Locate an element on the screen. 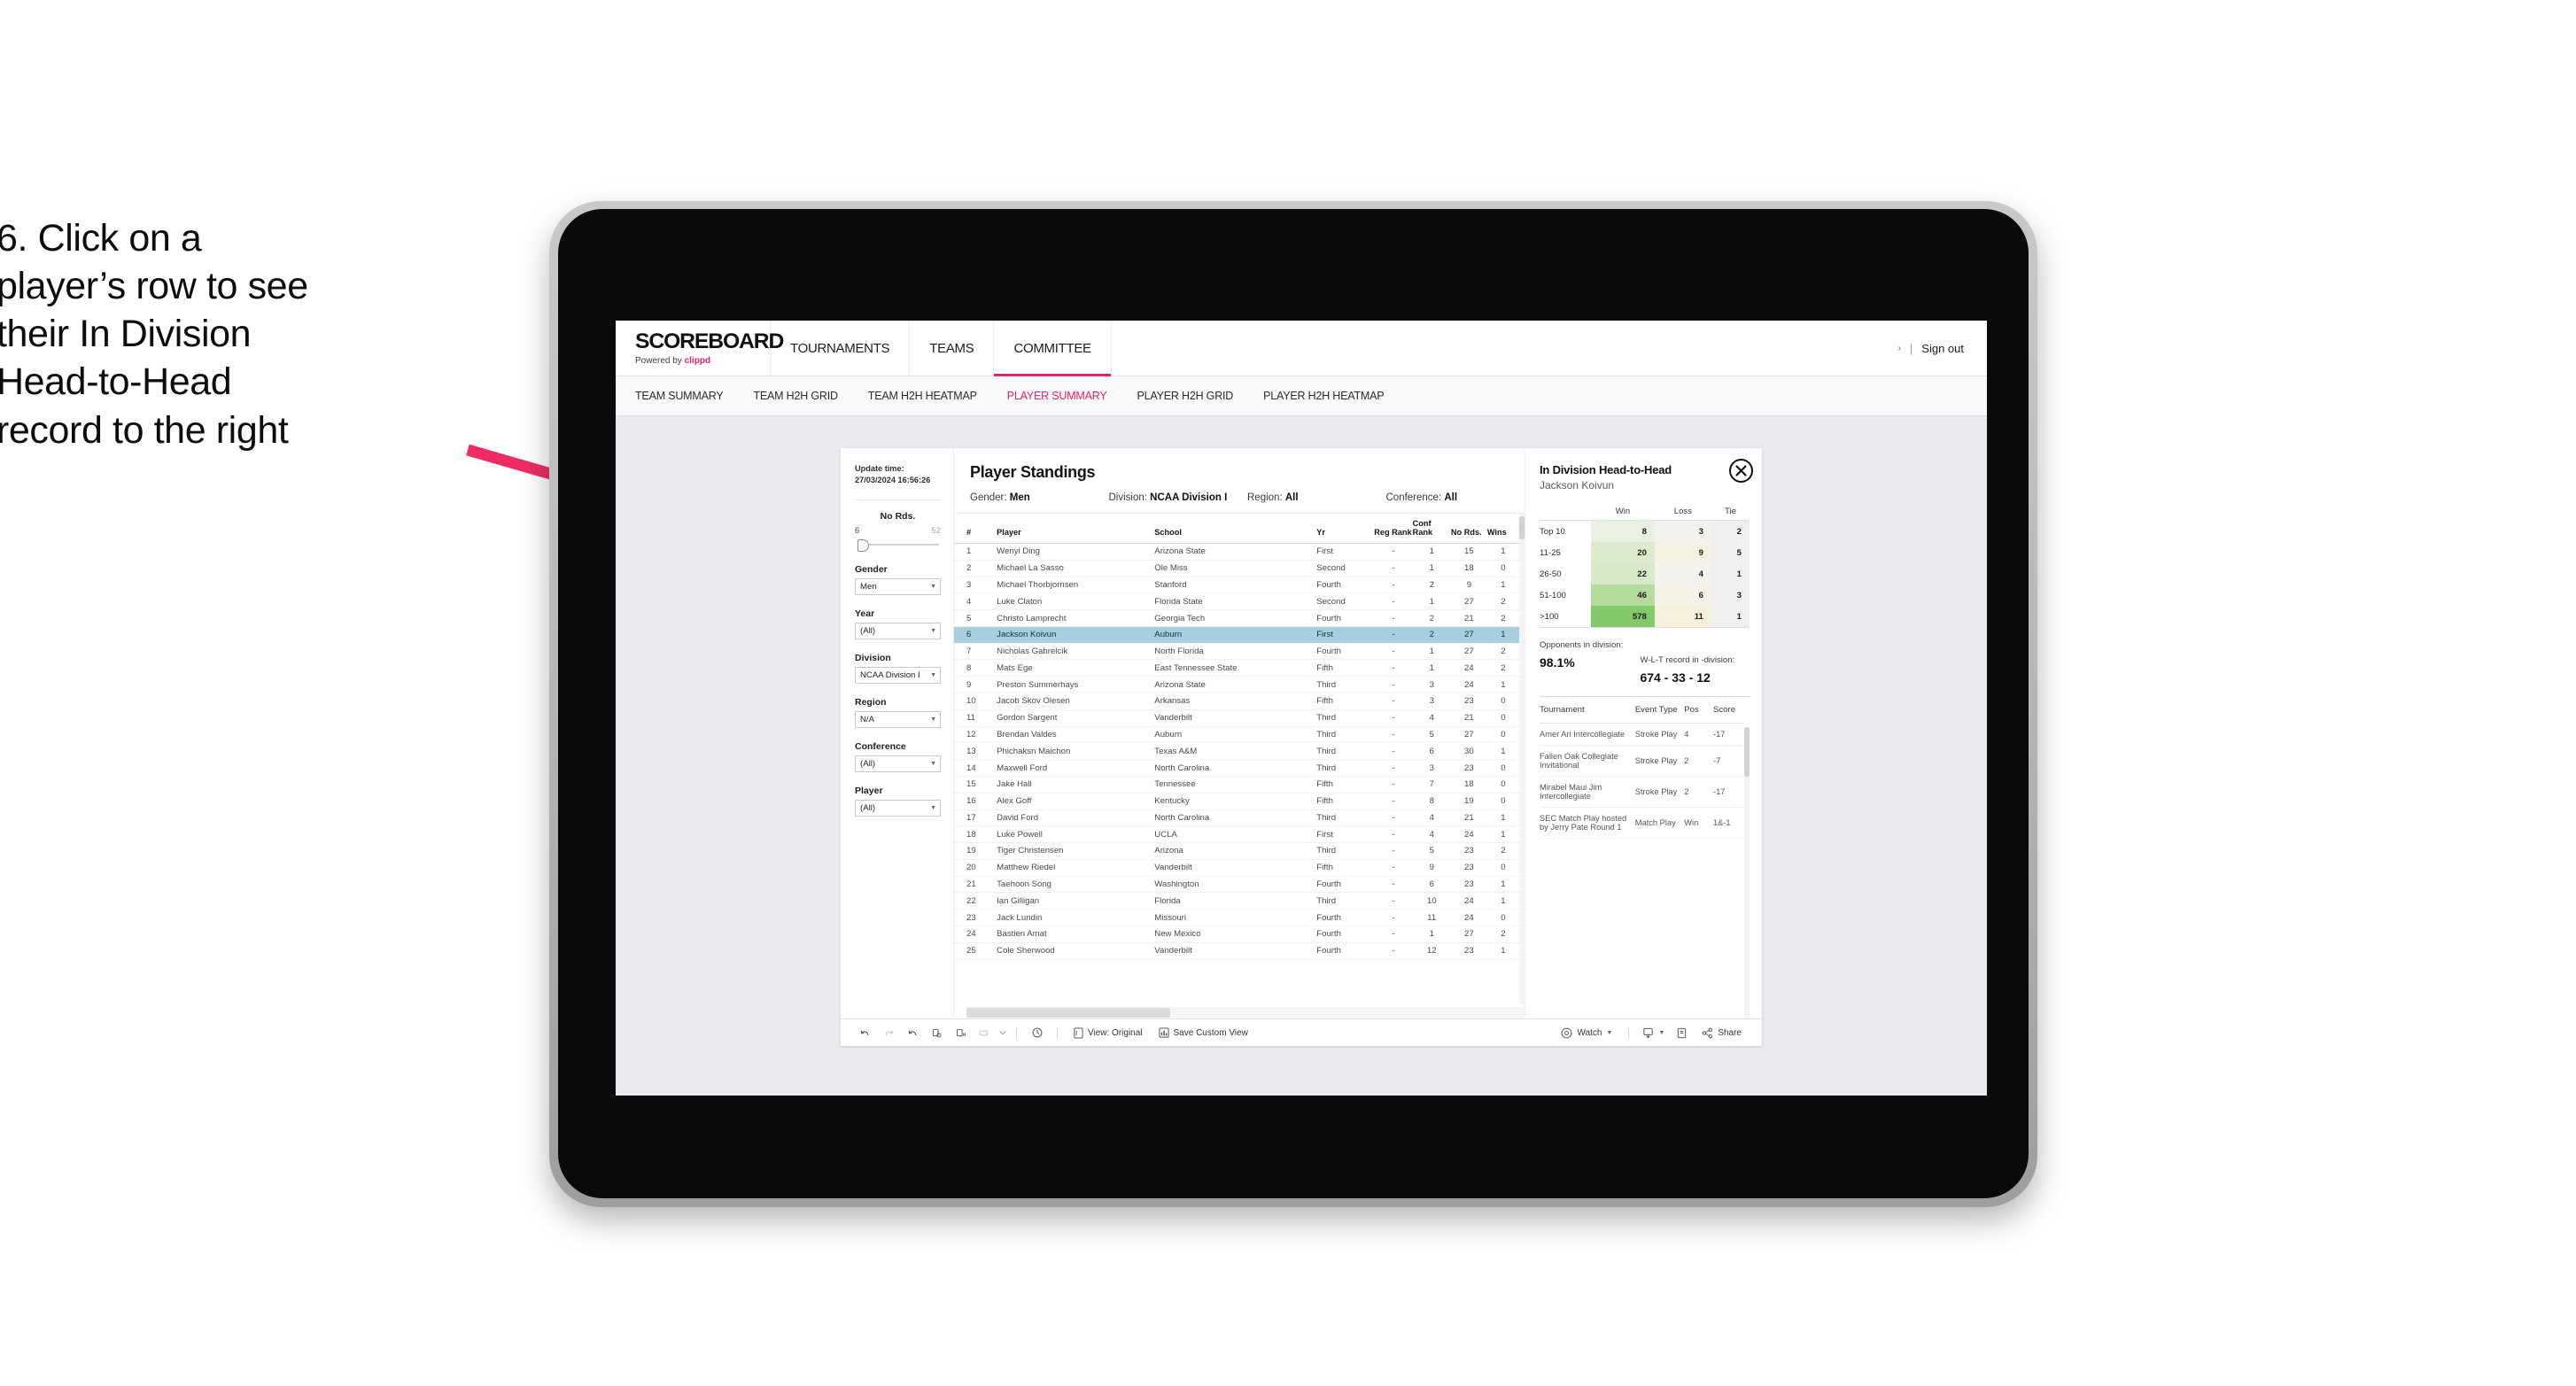  brand-logo: SCOREBOARD Powered by clippd is located at coordinates (700, 348).